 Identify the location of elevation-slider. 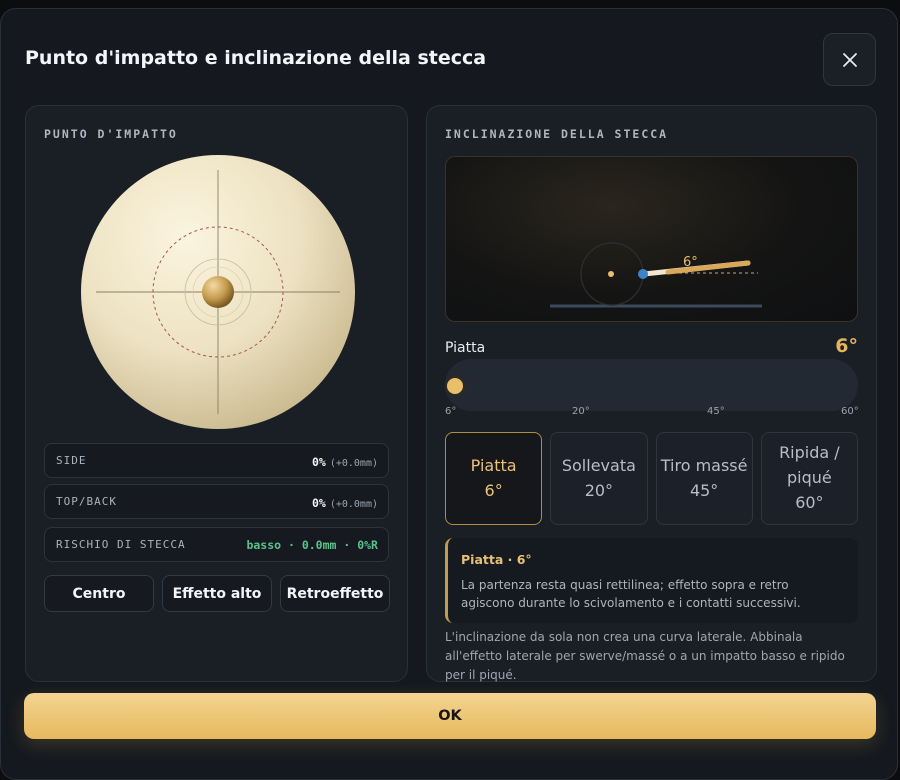
(651, 385).